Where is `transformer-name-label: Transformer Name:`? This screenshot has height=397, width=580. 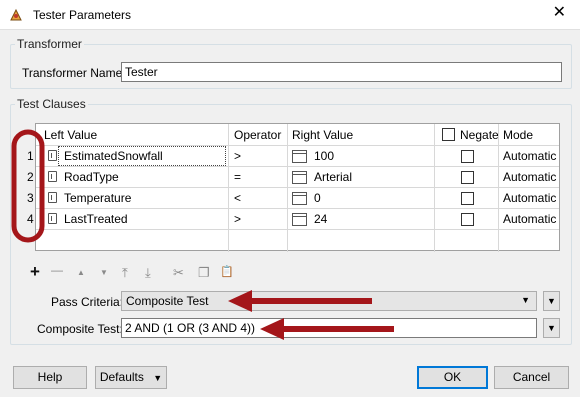
transformer-name-label: Transformer Name: is located at coordinates (74, 73).